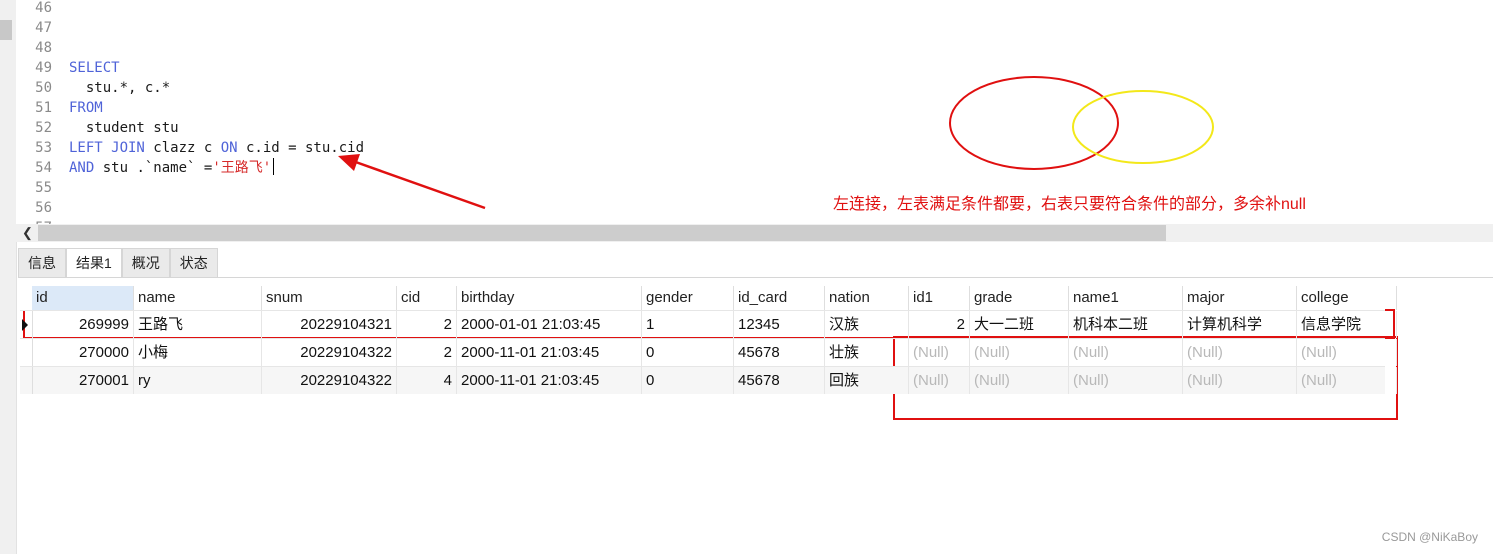  I want to click on column-header-id-card: id_card, so click(779, 298).